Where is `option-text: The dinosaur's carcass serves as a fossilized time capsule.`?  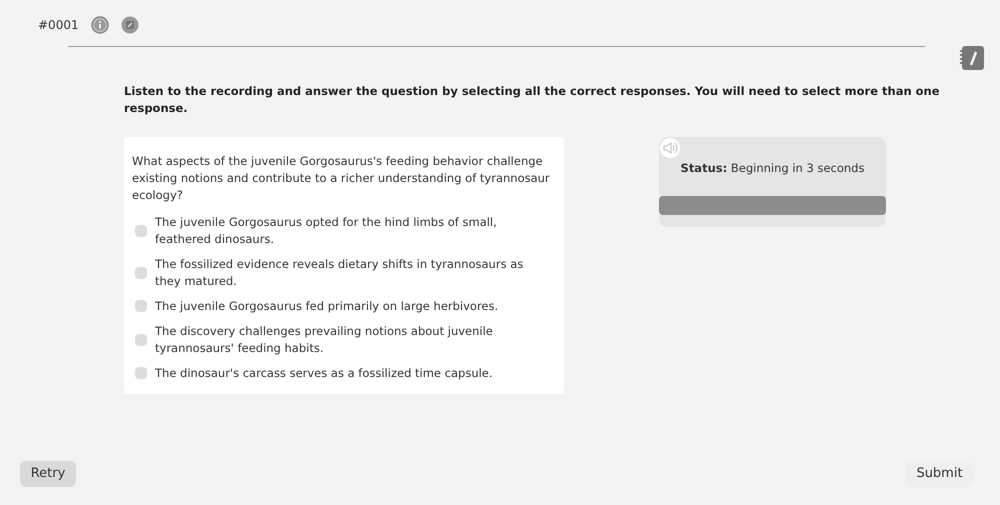 option-text: The dinosaur's carcass serves as a fossilized time capsule. is located at coordinates (340, 373).